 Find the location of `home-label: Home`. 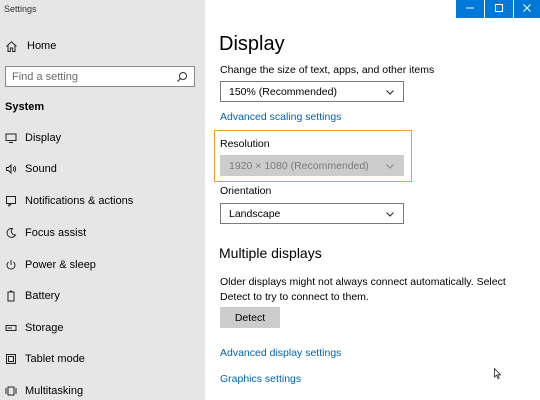

home-label: Home is located at coordinates (42, 46).